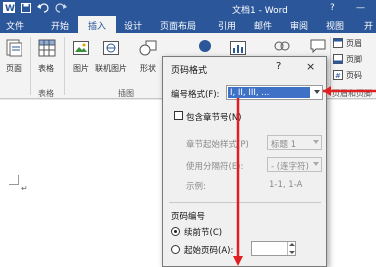 The height and width of the screenshot is (267, 376). I want to click on separator-label: 使用分隔符(E):, so click(215, 167).